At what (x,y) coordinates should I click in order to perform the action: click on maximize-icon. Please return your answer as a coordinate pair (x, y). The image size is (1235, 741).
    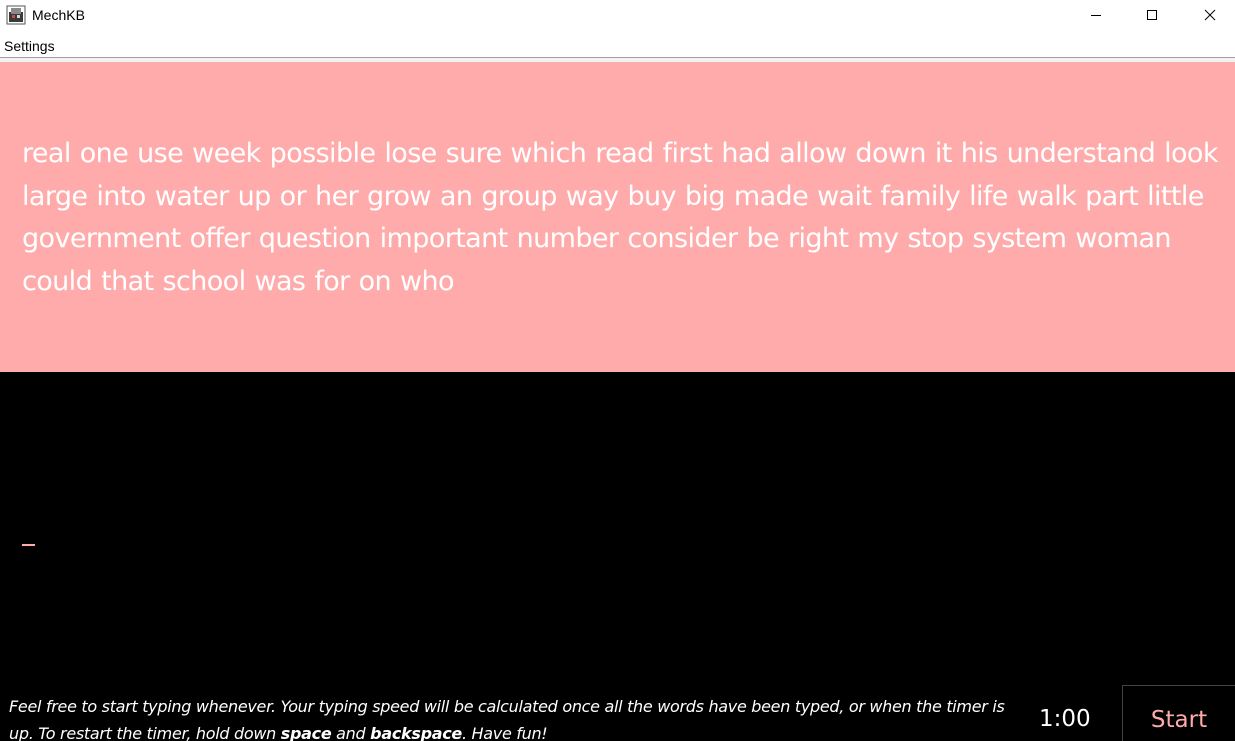
    Looking at the image, I should click on (1152, 15).